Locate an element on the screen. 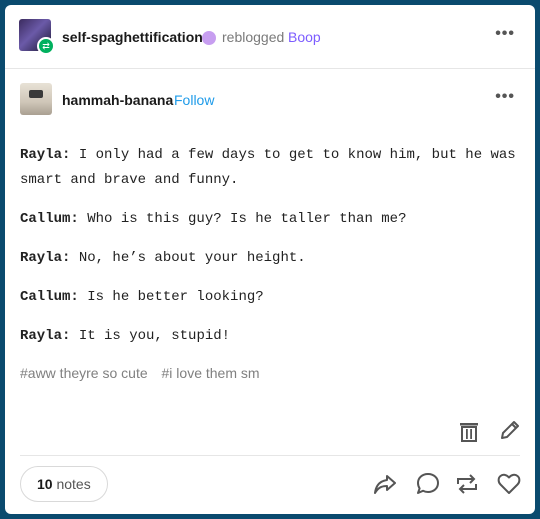 This screenshot has height=519, width=540. reblogger-username: self-spaghettification is located at coordinates (132, 37).